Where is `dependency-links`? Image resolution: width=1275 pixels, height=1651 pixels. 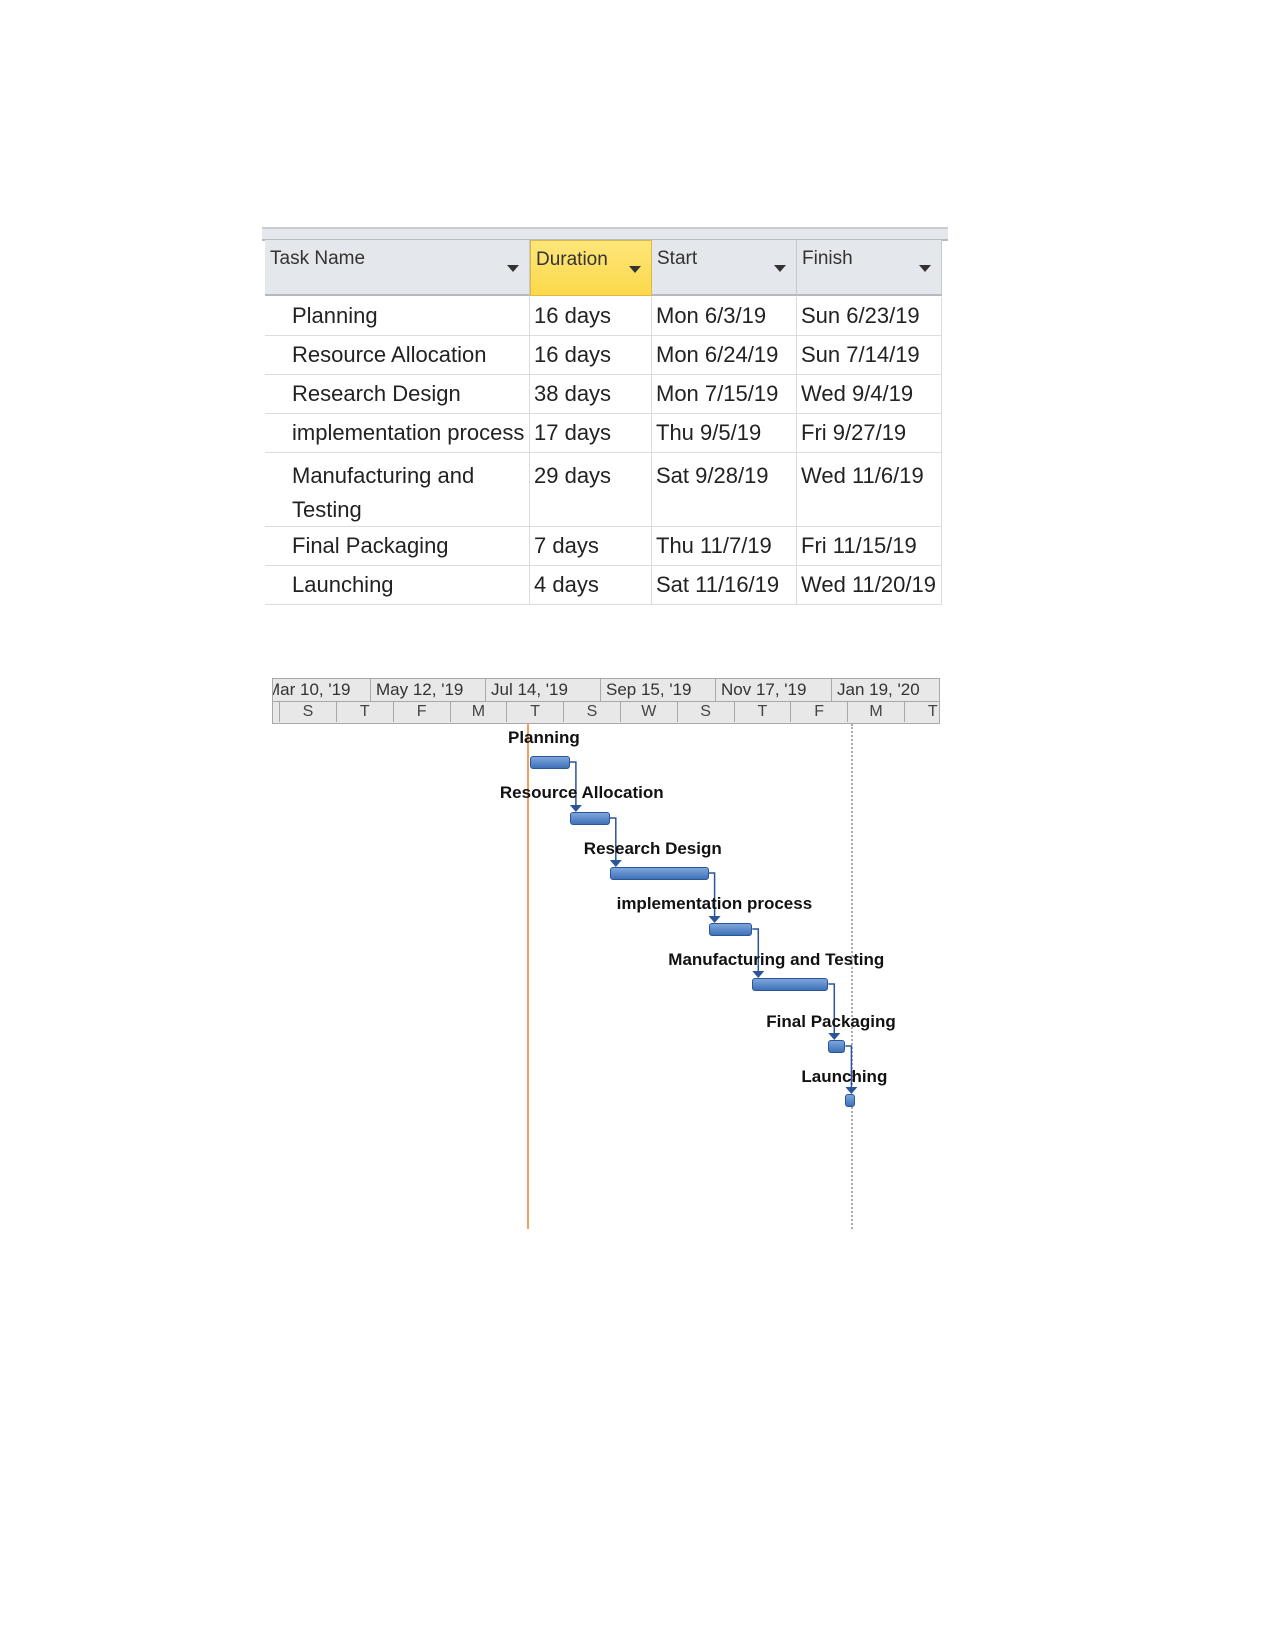
dependency-links is located at coordinates (713, 927).